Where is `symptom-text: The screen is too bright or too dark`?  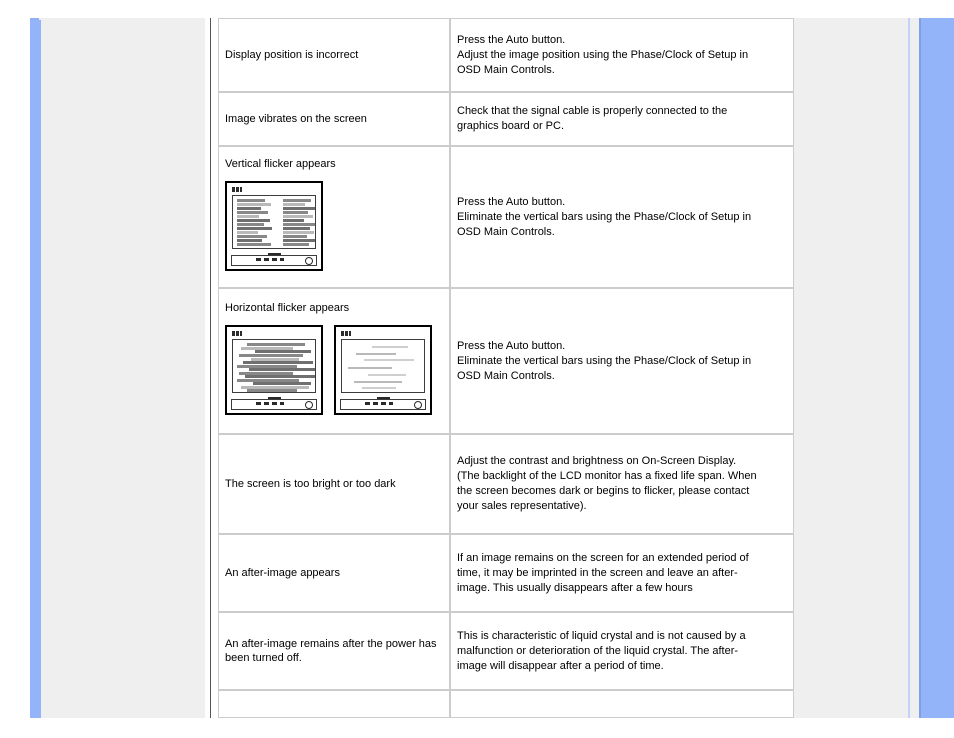
symptom-text: The screen is too bright or too dark is located at coordinates (310, 484).